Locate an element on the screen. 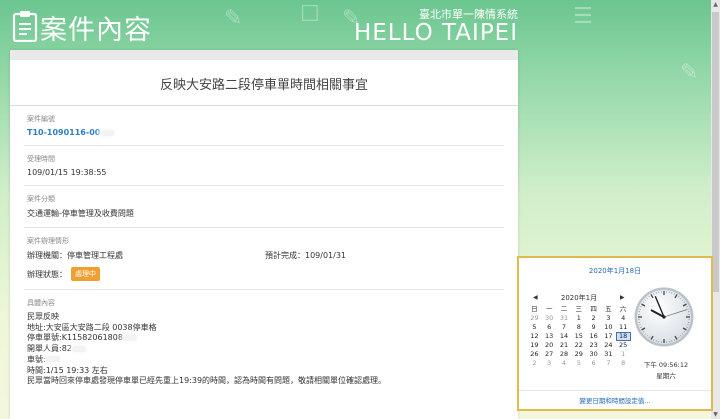 This screenshot has height=419, width=720. calendar-day: 19 is located at coordinates (534, 345).